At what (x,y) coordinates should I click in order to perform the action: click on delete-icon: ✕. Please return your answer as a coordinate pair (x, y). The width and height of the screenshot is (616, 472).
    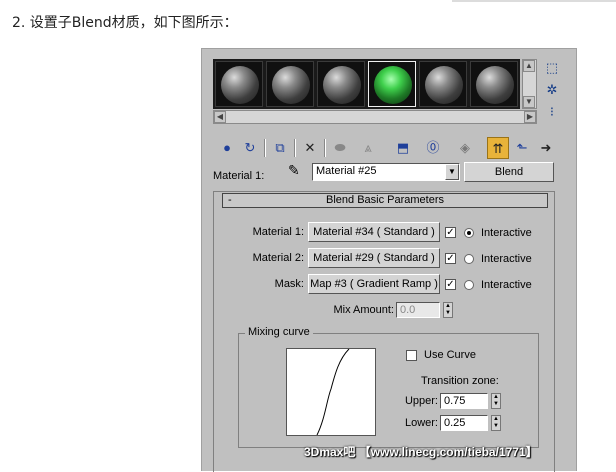
    Looking at the image, I should click on (310, 148).